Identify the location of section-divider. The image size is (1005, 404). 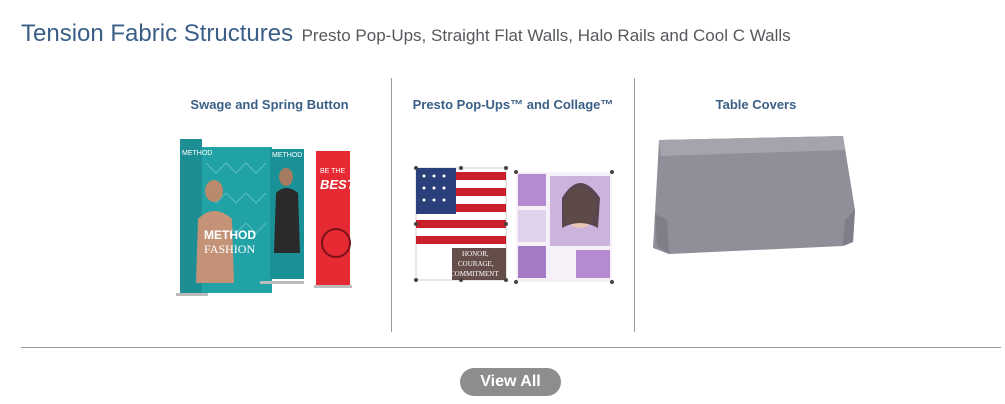
(511, 347).